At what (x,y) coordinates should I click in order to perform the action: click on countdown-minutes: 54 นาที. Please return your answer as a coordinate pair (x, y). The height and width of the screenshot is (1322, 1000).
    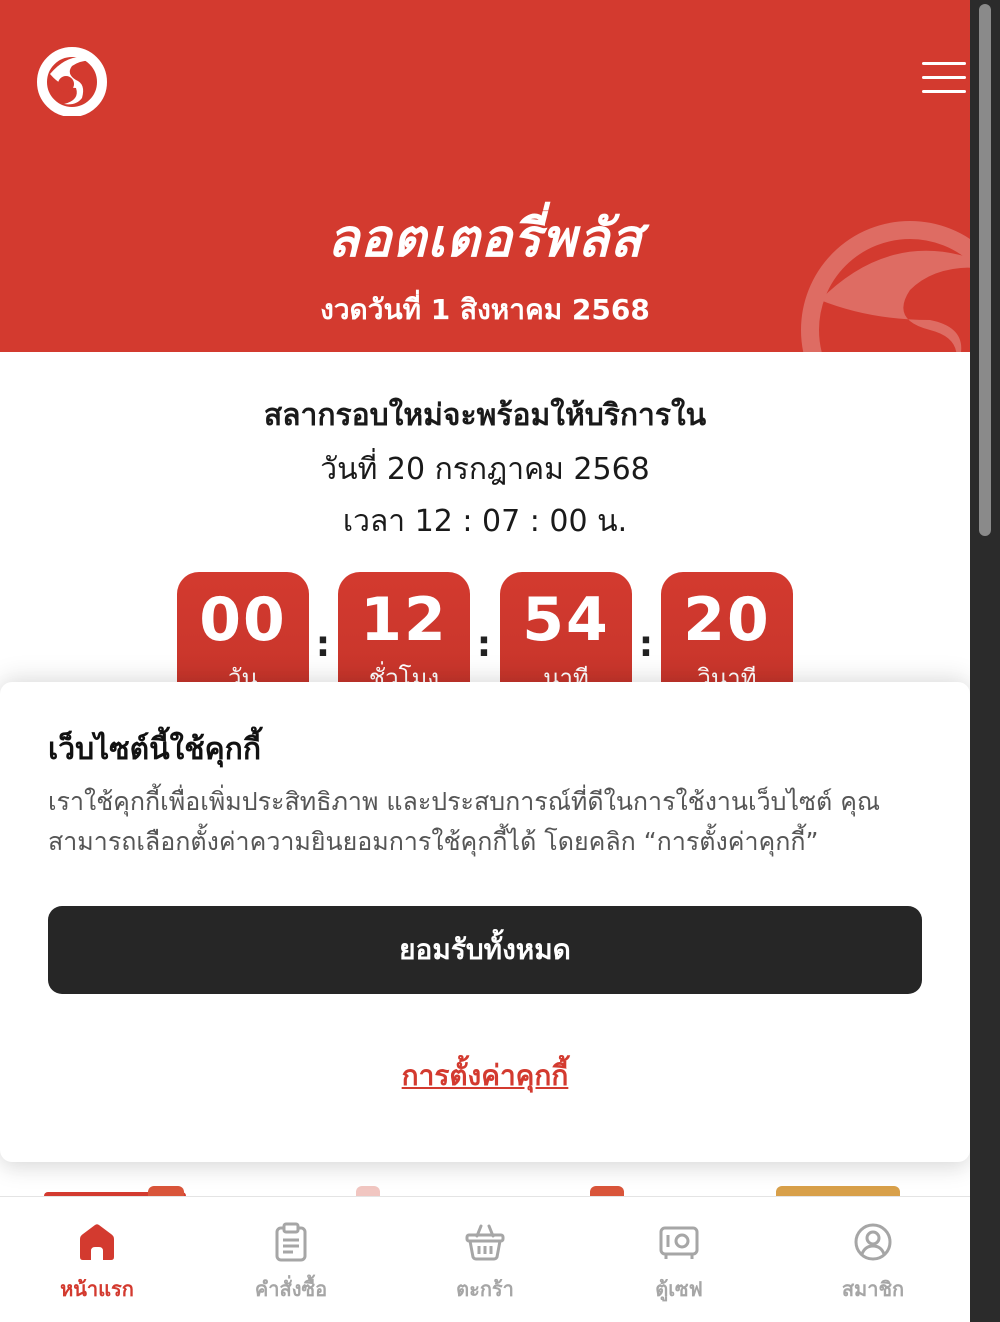
    Looking at the image, I should click on (566, 632).